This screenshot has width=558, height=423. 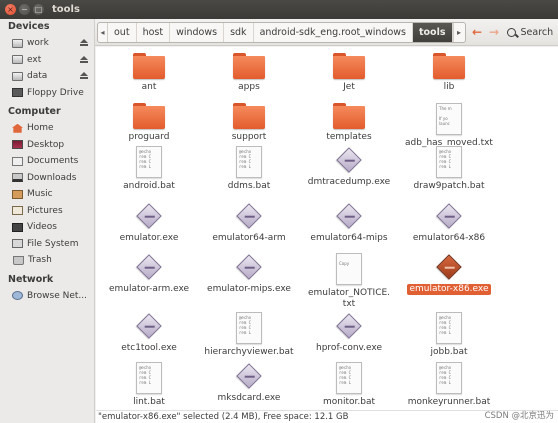 I want to click on file-item: @echo rem C rem C rem L android.bat, so click(x=149, y=169).